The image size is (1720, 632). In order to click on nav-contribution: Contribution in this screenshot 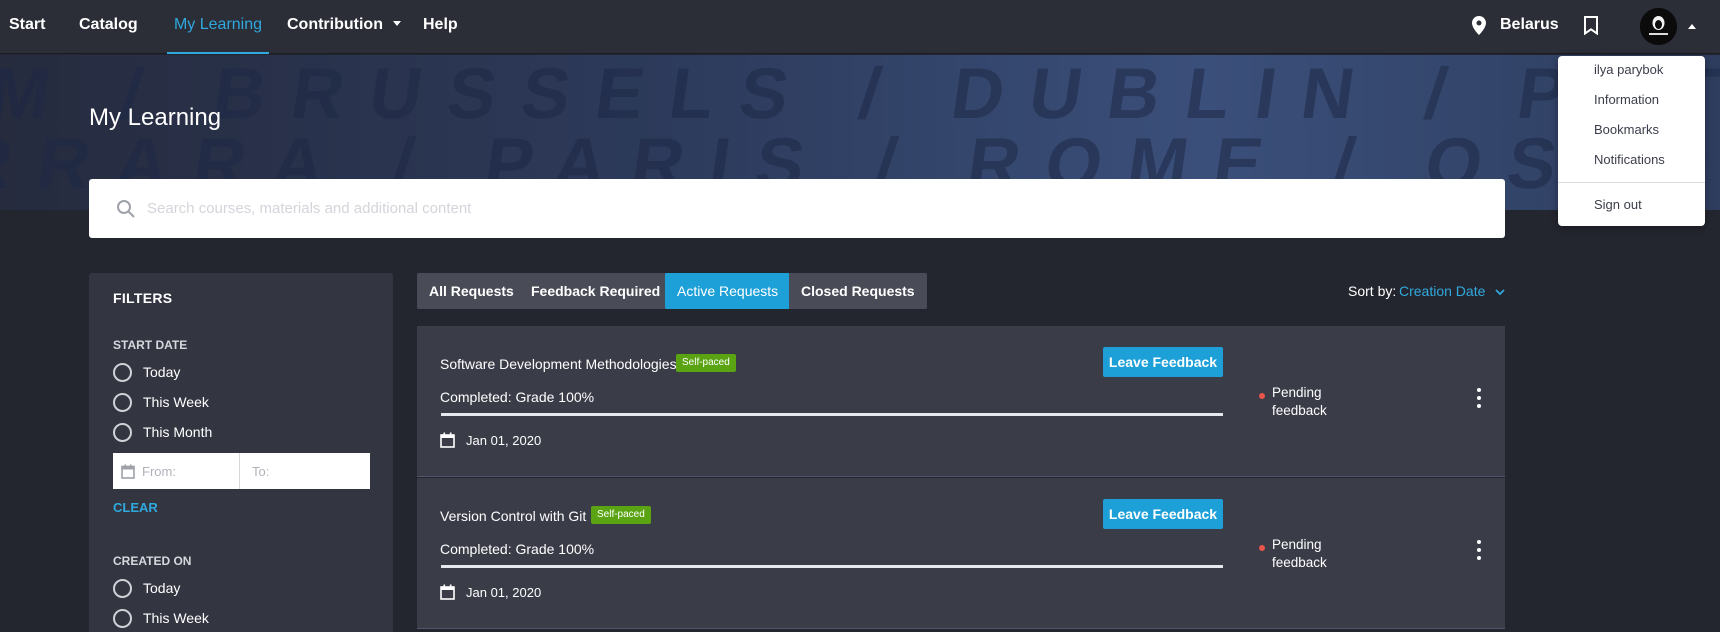, I will do `click(344, 27)`.